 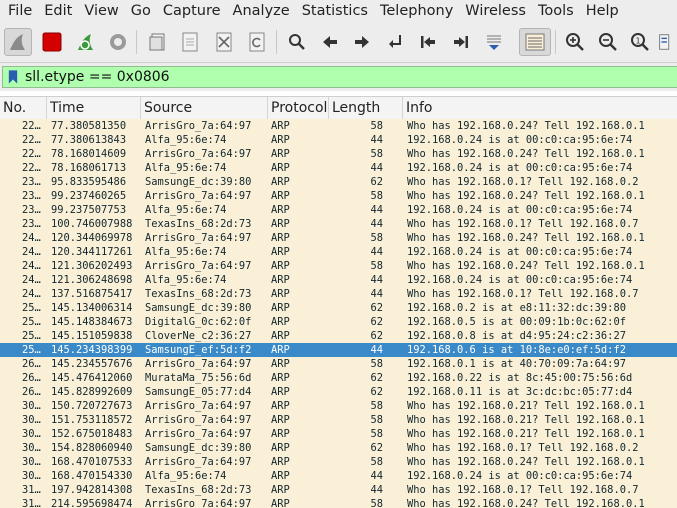 I want to click on capture-options-button, so click(x=118, y=42).